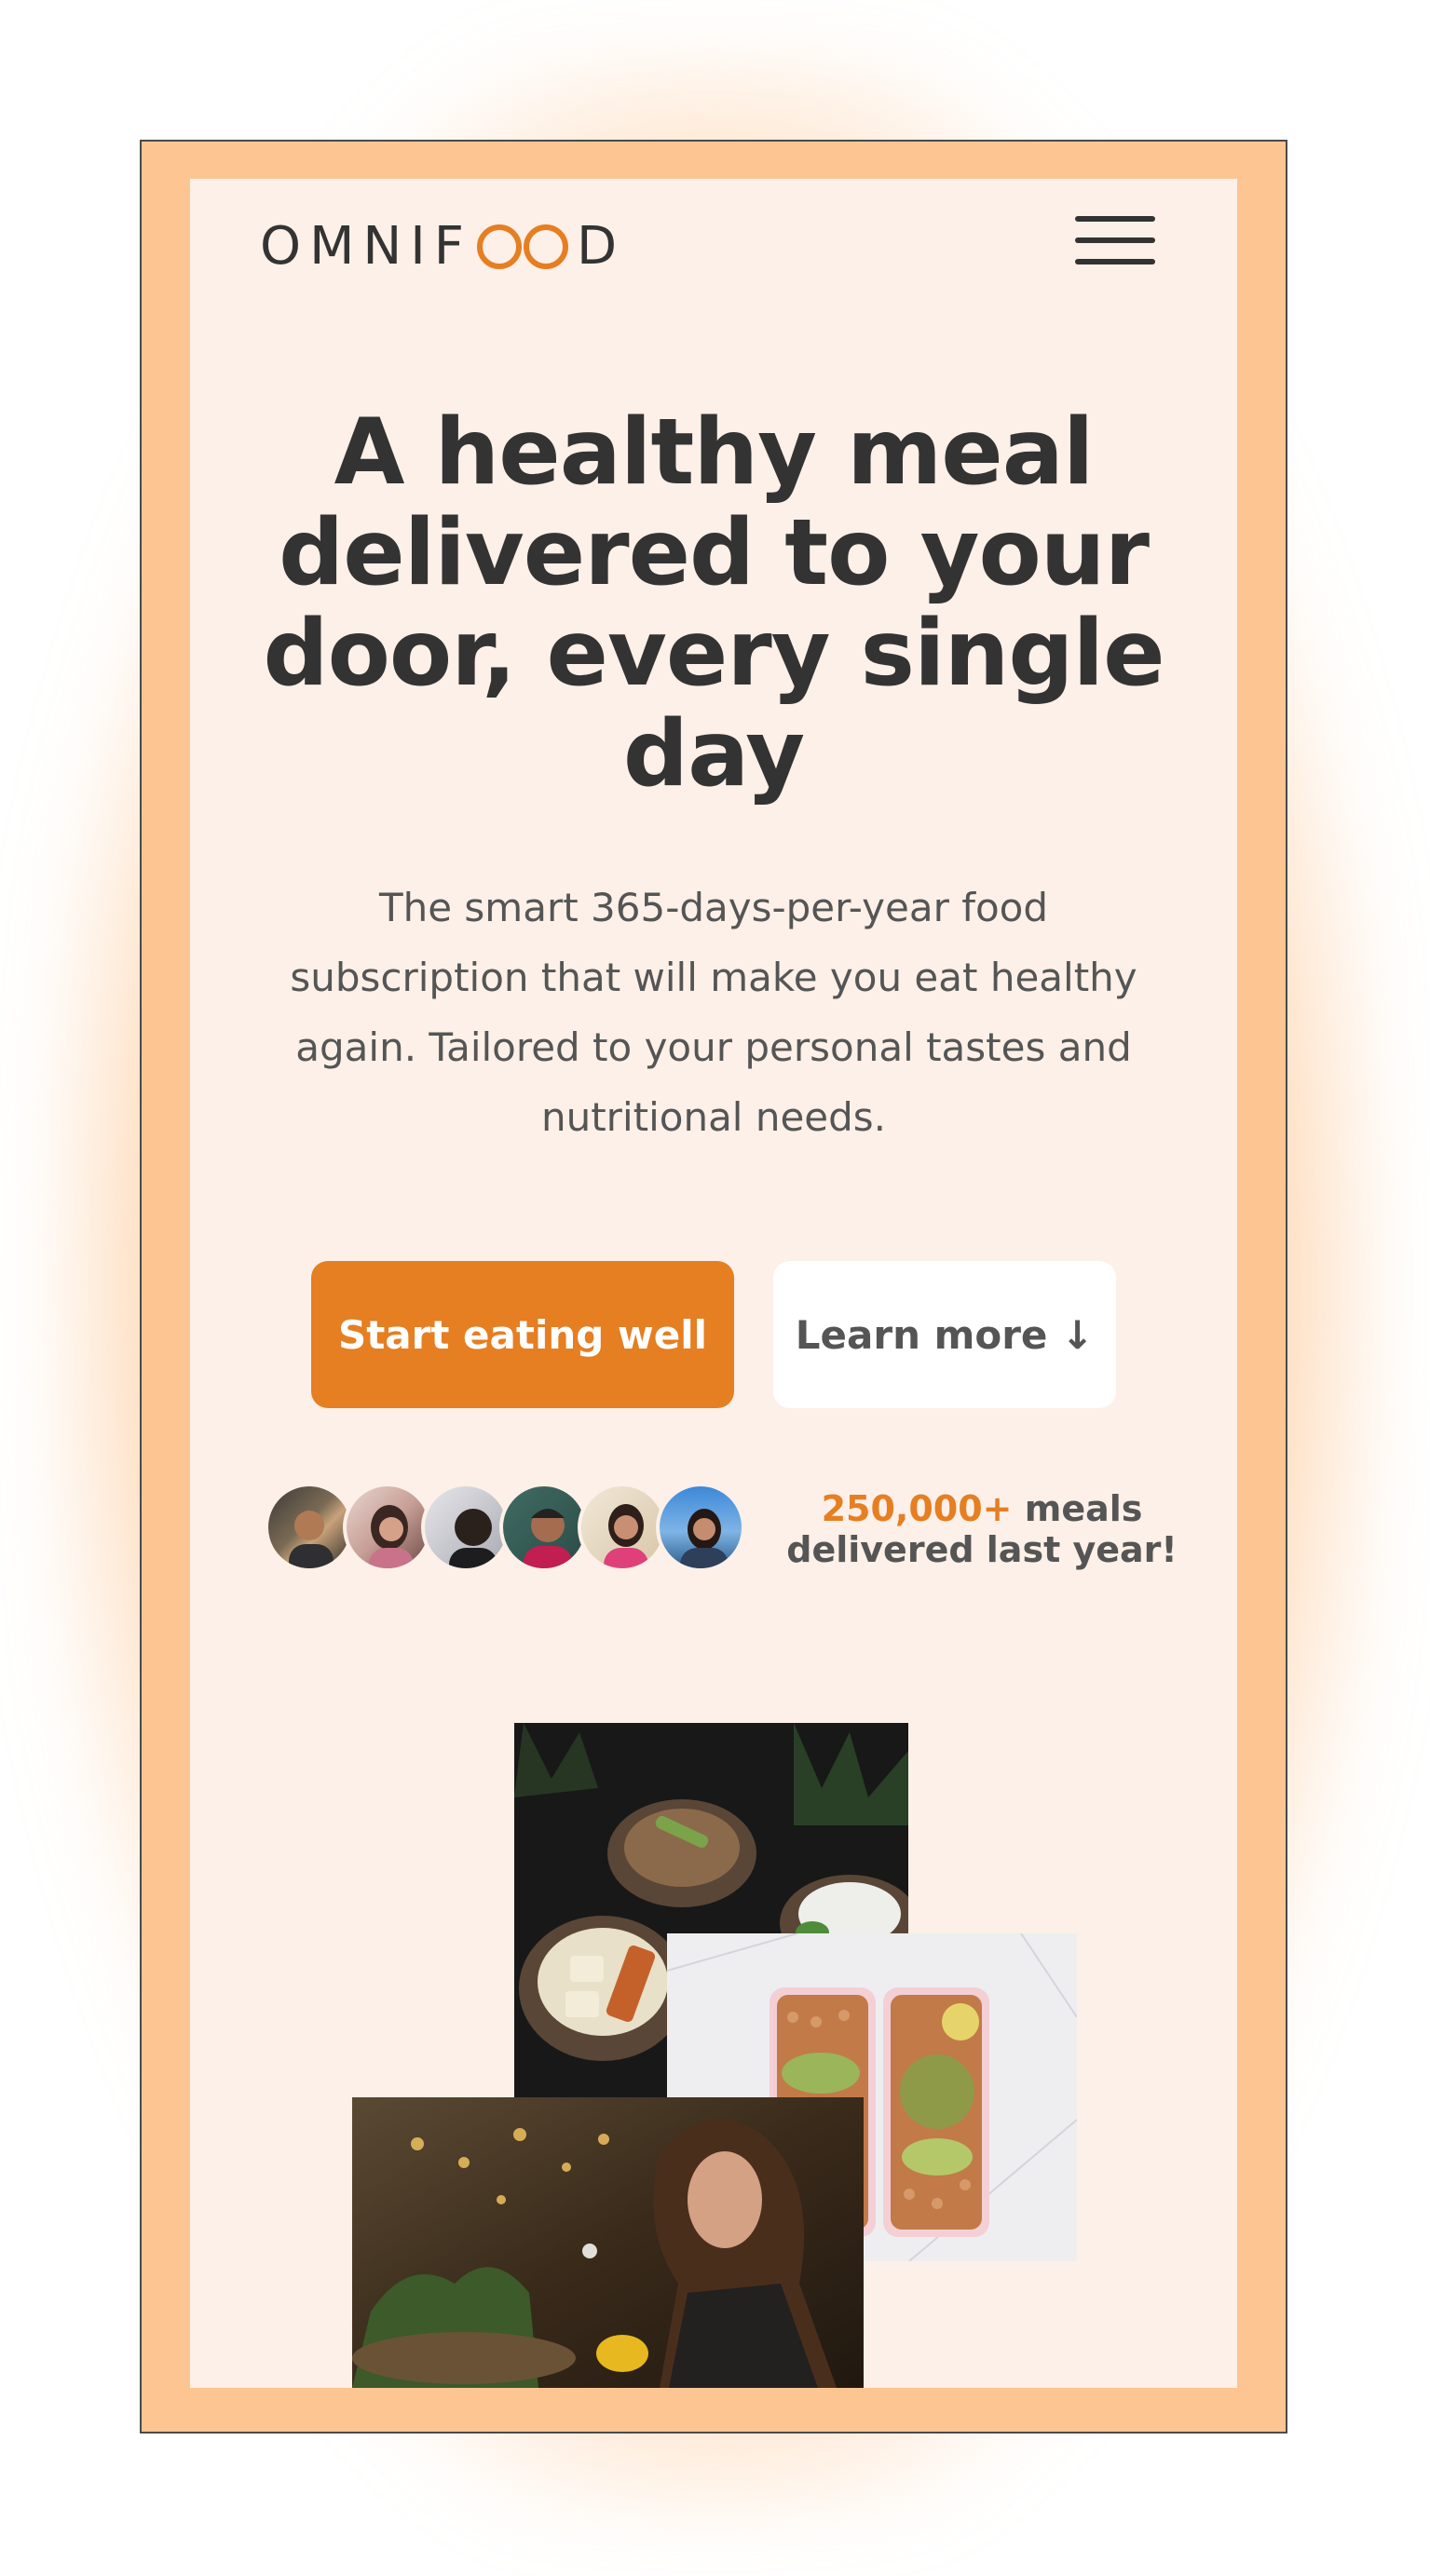 This screenshot has height=2576, width=1430. Describe the element at coordinates (522, 1334) in the screenshot. I see `start-eating-well-button: Start eating well` at that location.